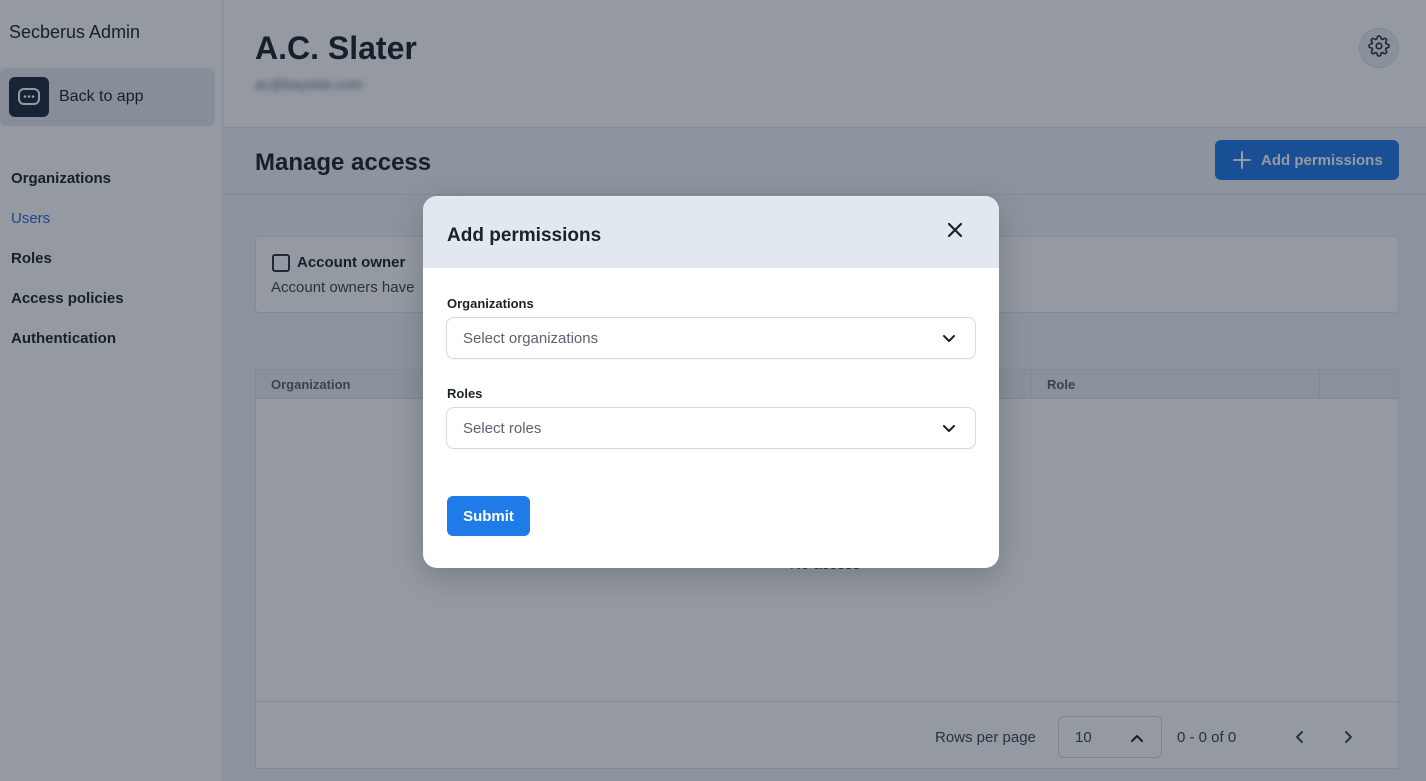 This screenshot has width=1426, height=781. I want to click on organizations-label: Organizations, so click(490, 303).